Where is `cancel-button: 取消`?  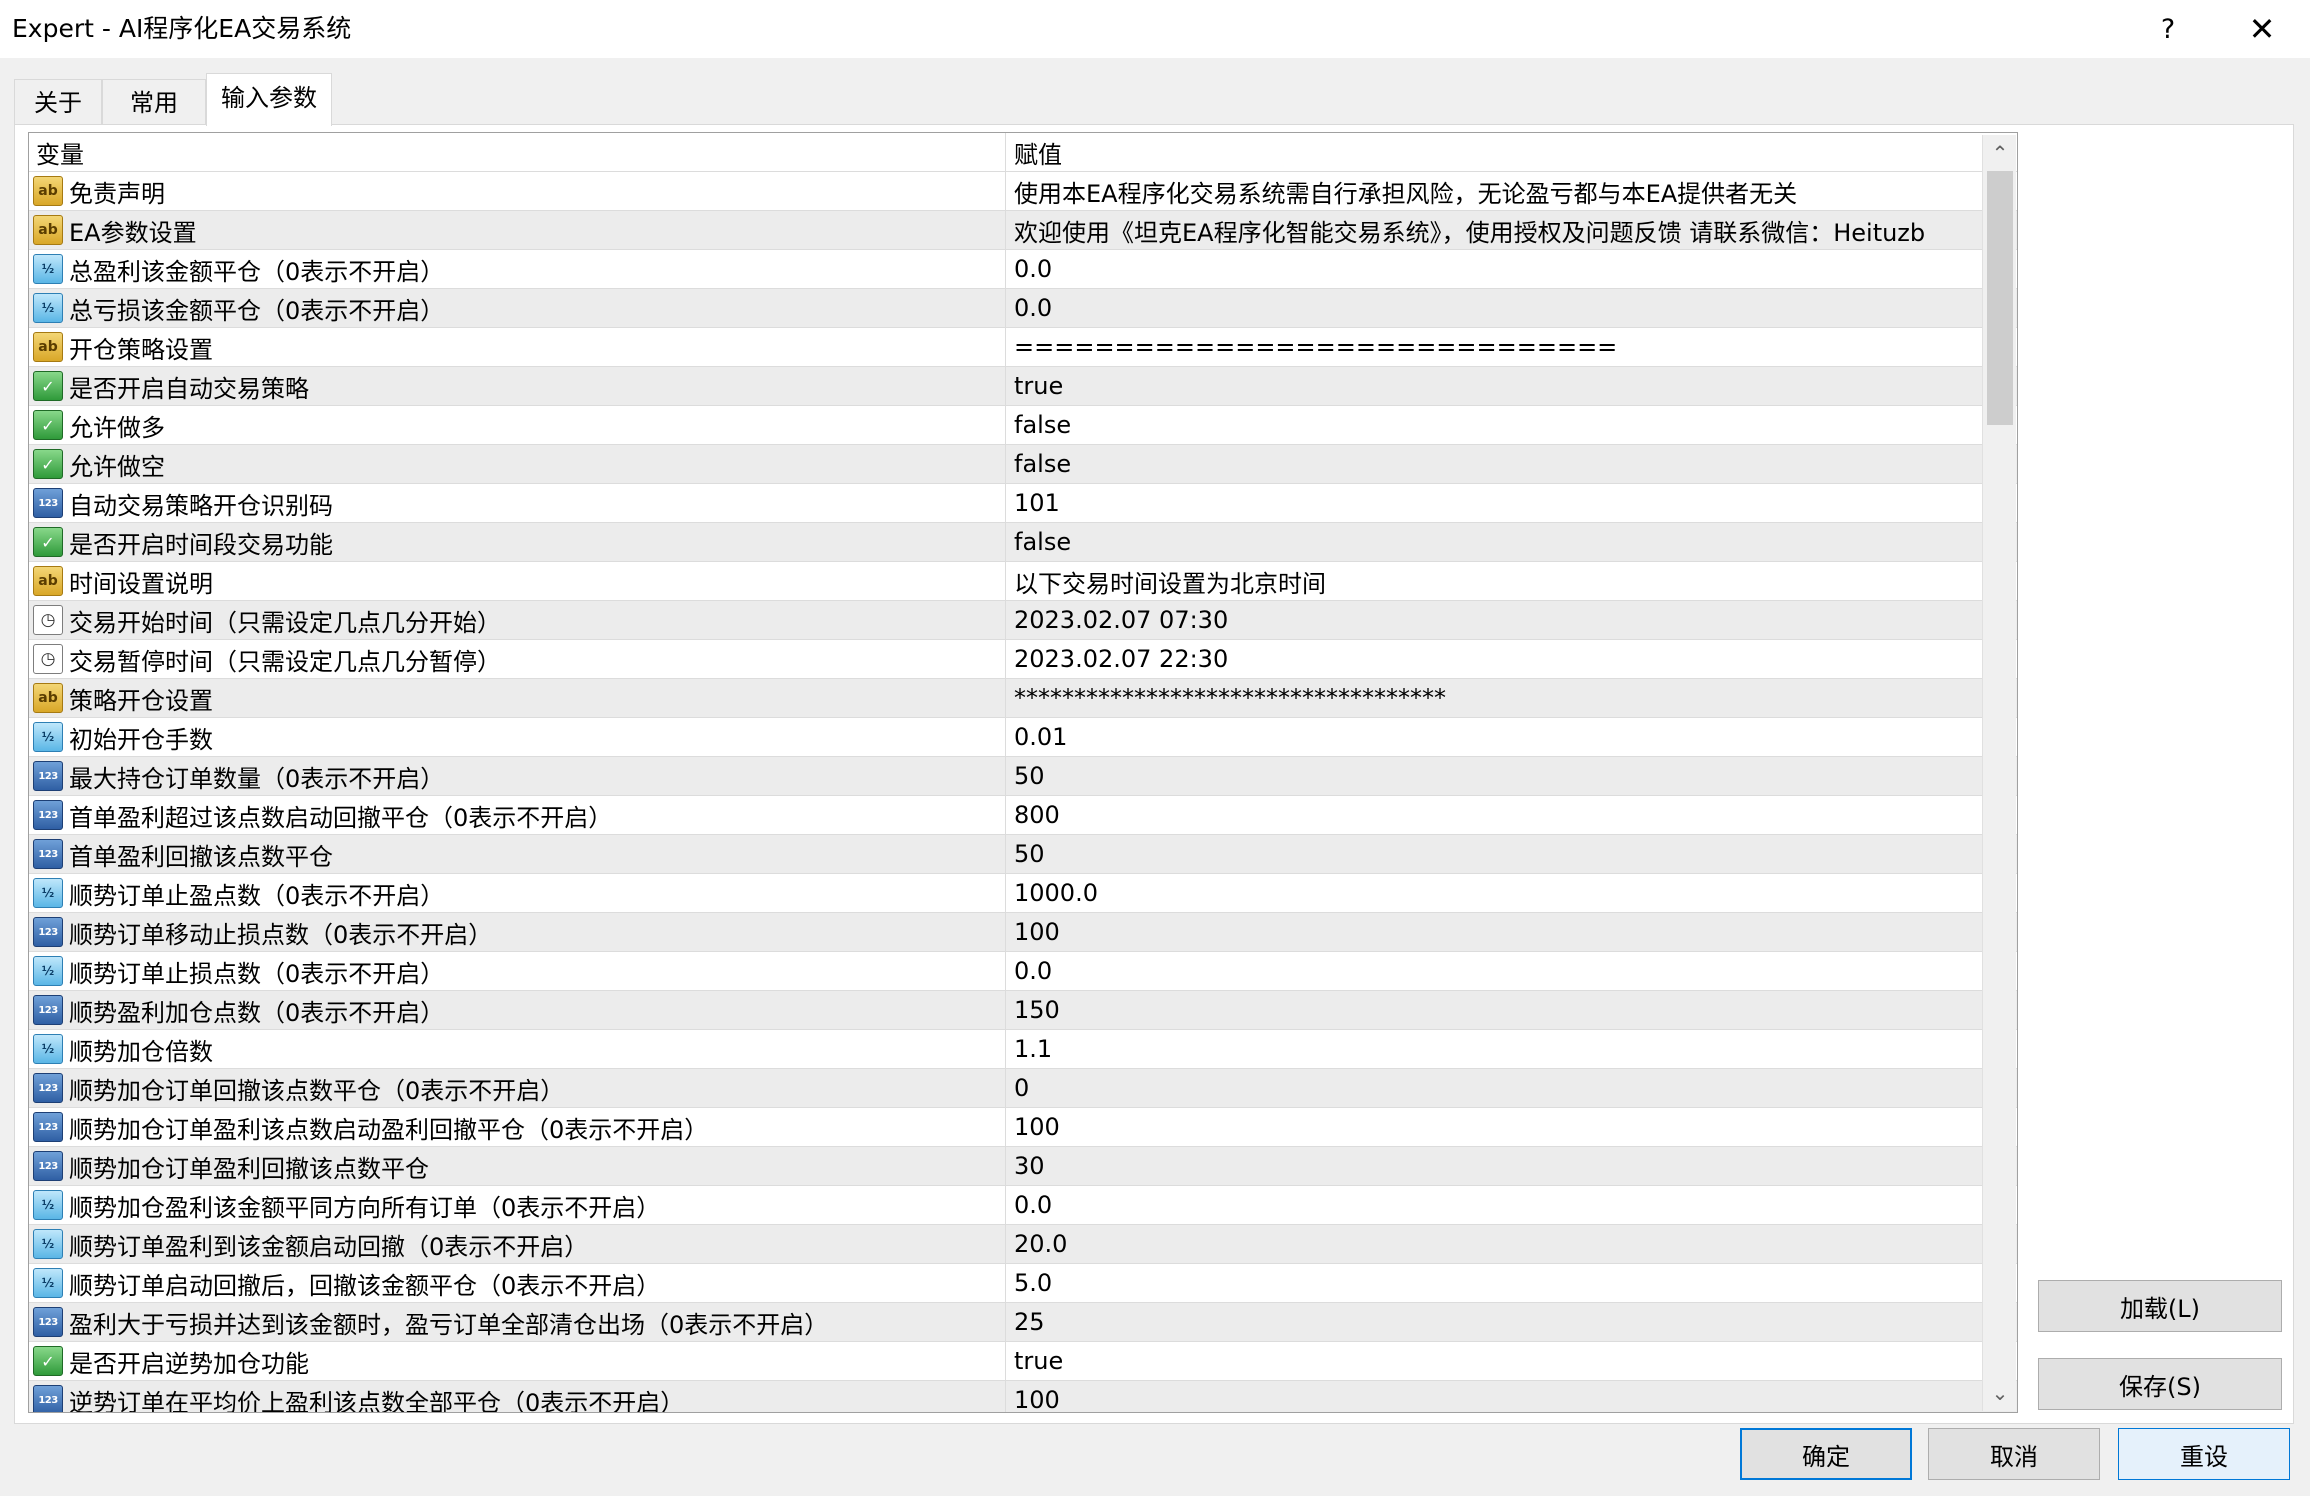
cancel-button: 取消 is located at coordinates (2014, 1454).